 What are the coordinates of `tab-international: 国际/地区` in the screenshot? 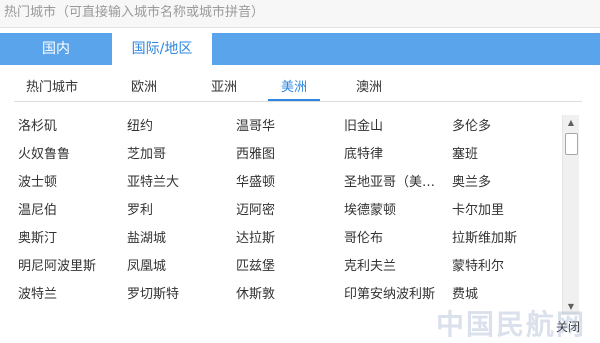 It's located at (162, 49).